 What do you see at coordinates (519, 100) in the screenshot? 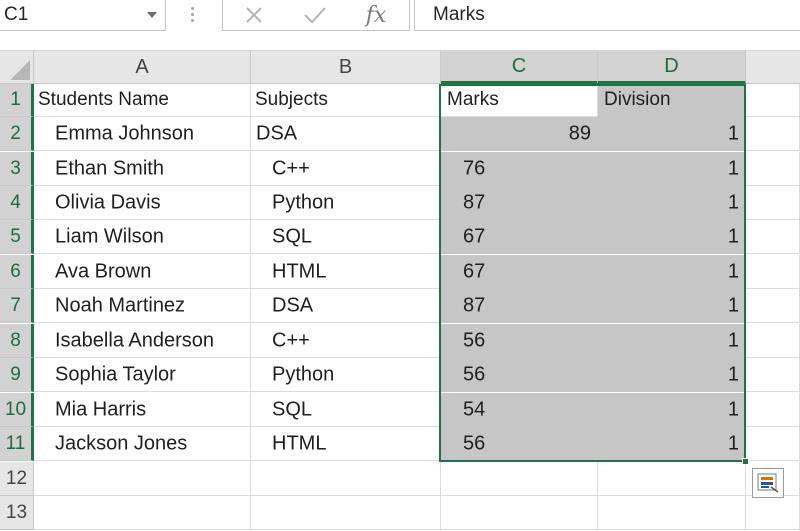
I see `header-cell-marks: Marks` at bounding box center [519, 100].